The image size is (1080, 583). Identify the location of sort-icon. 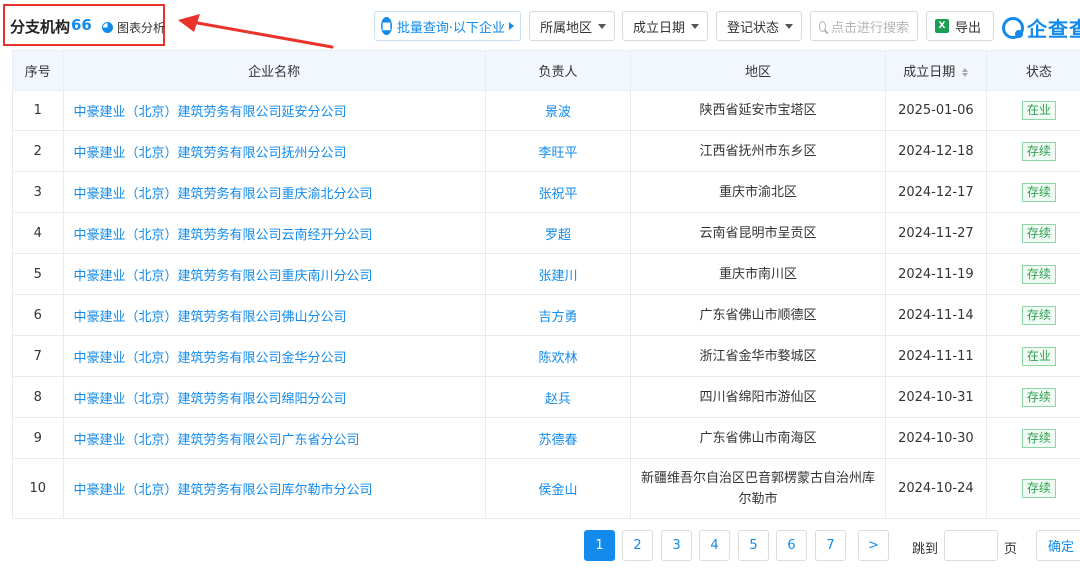
(965, 72).